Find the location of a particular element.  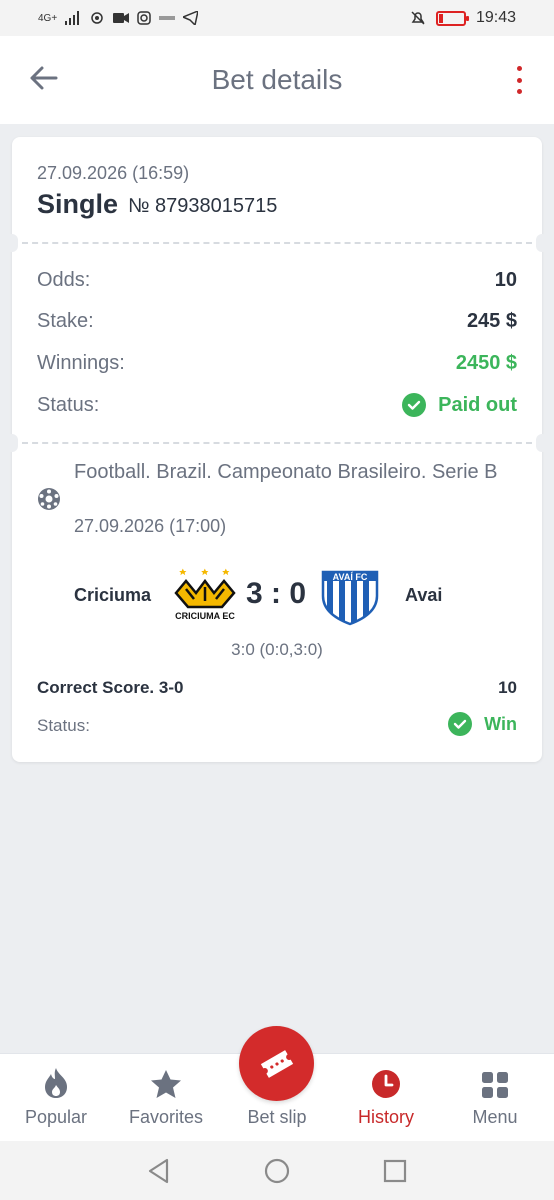

away-team-name: Avai is located at coordinates (424, 595).